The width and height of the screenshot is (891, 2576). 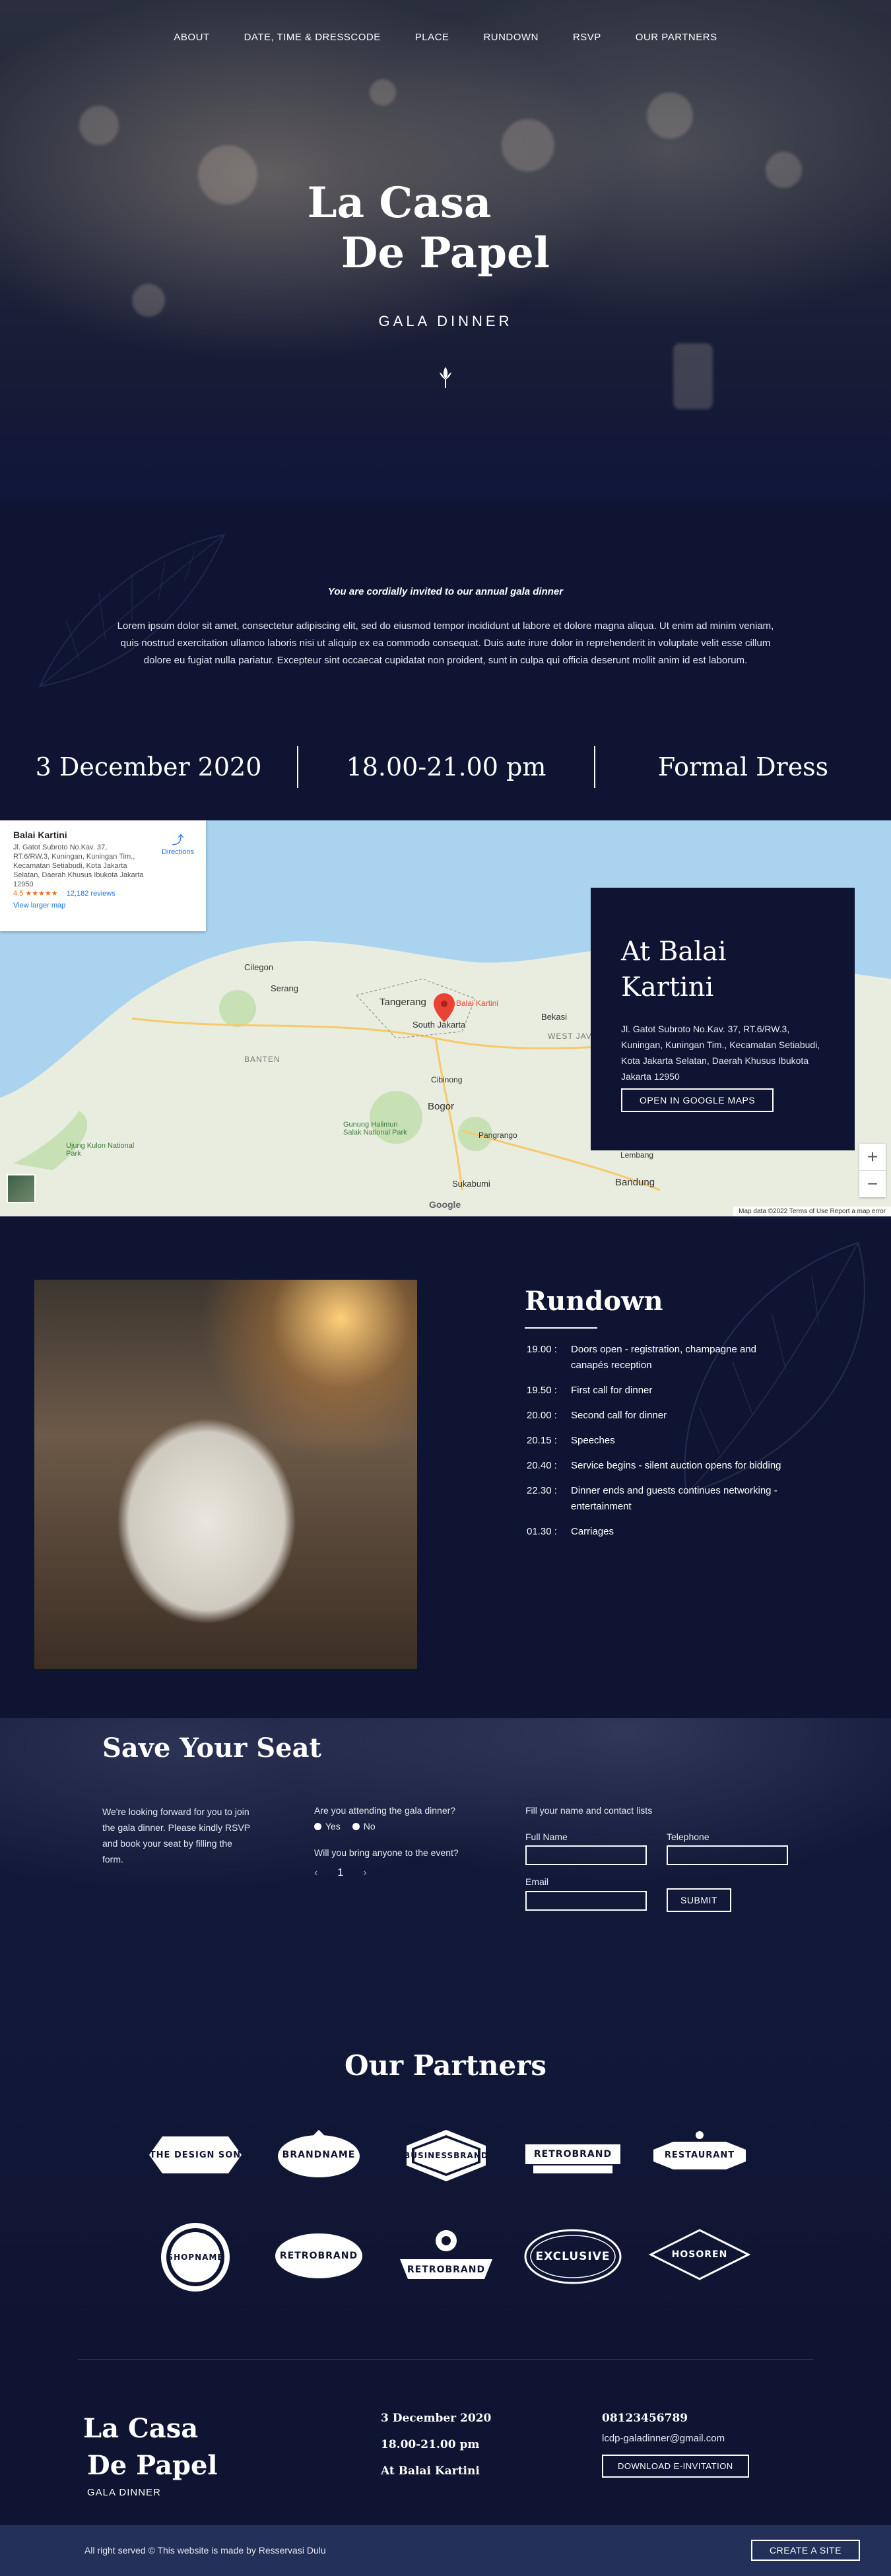 What do you see at coordinates (573, 1036) in the screenshot?
I see `map-label-west-java: WEST JAVA` at bounding box center [573, 1036].